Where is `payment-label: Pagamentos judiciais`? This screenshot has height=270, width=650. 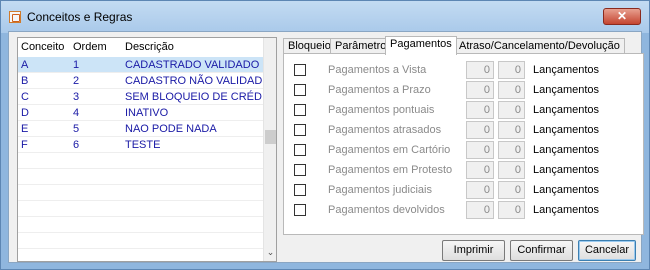 payment-label: Pagamentos judiciais is located at coordinates (380, 190).